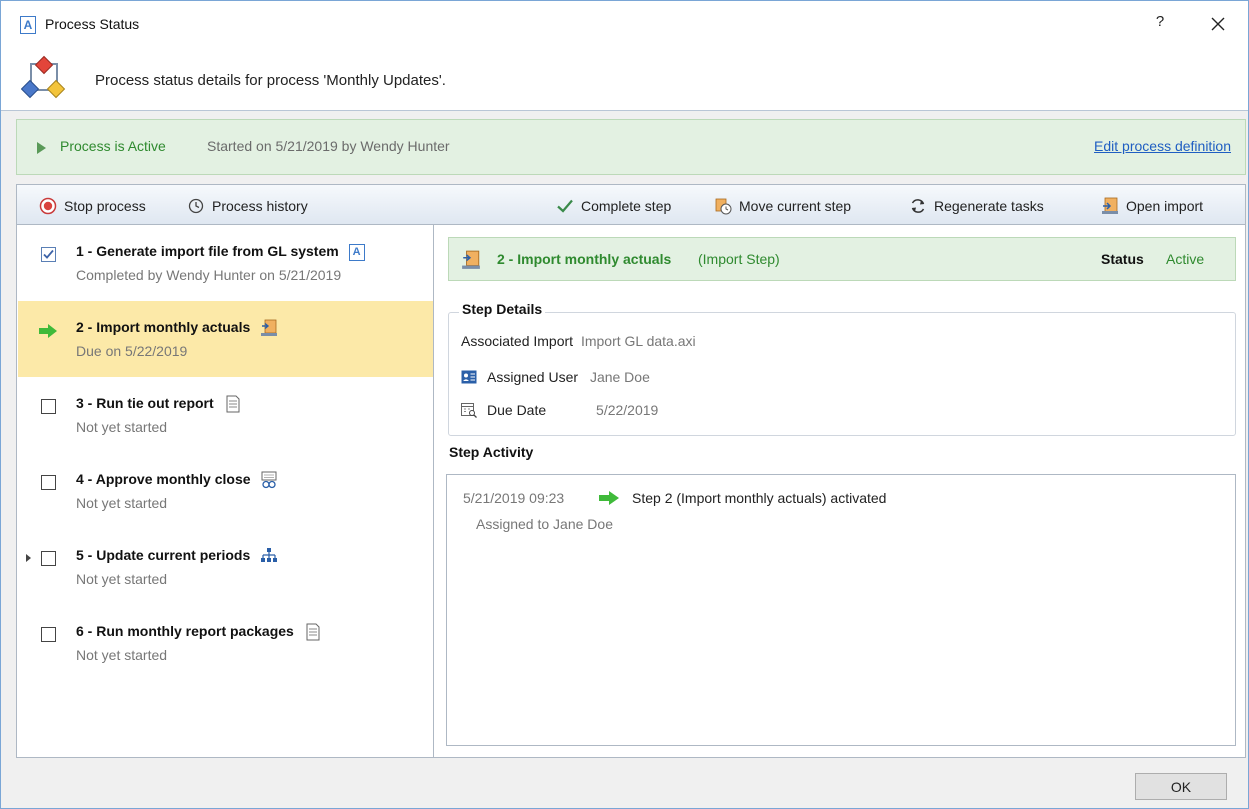  Describe the element at coordinates (584, 259) in the screenshot. I see `step-header-title: 2 - Import monthly actuals` at that location.